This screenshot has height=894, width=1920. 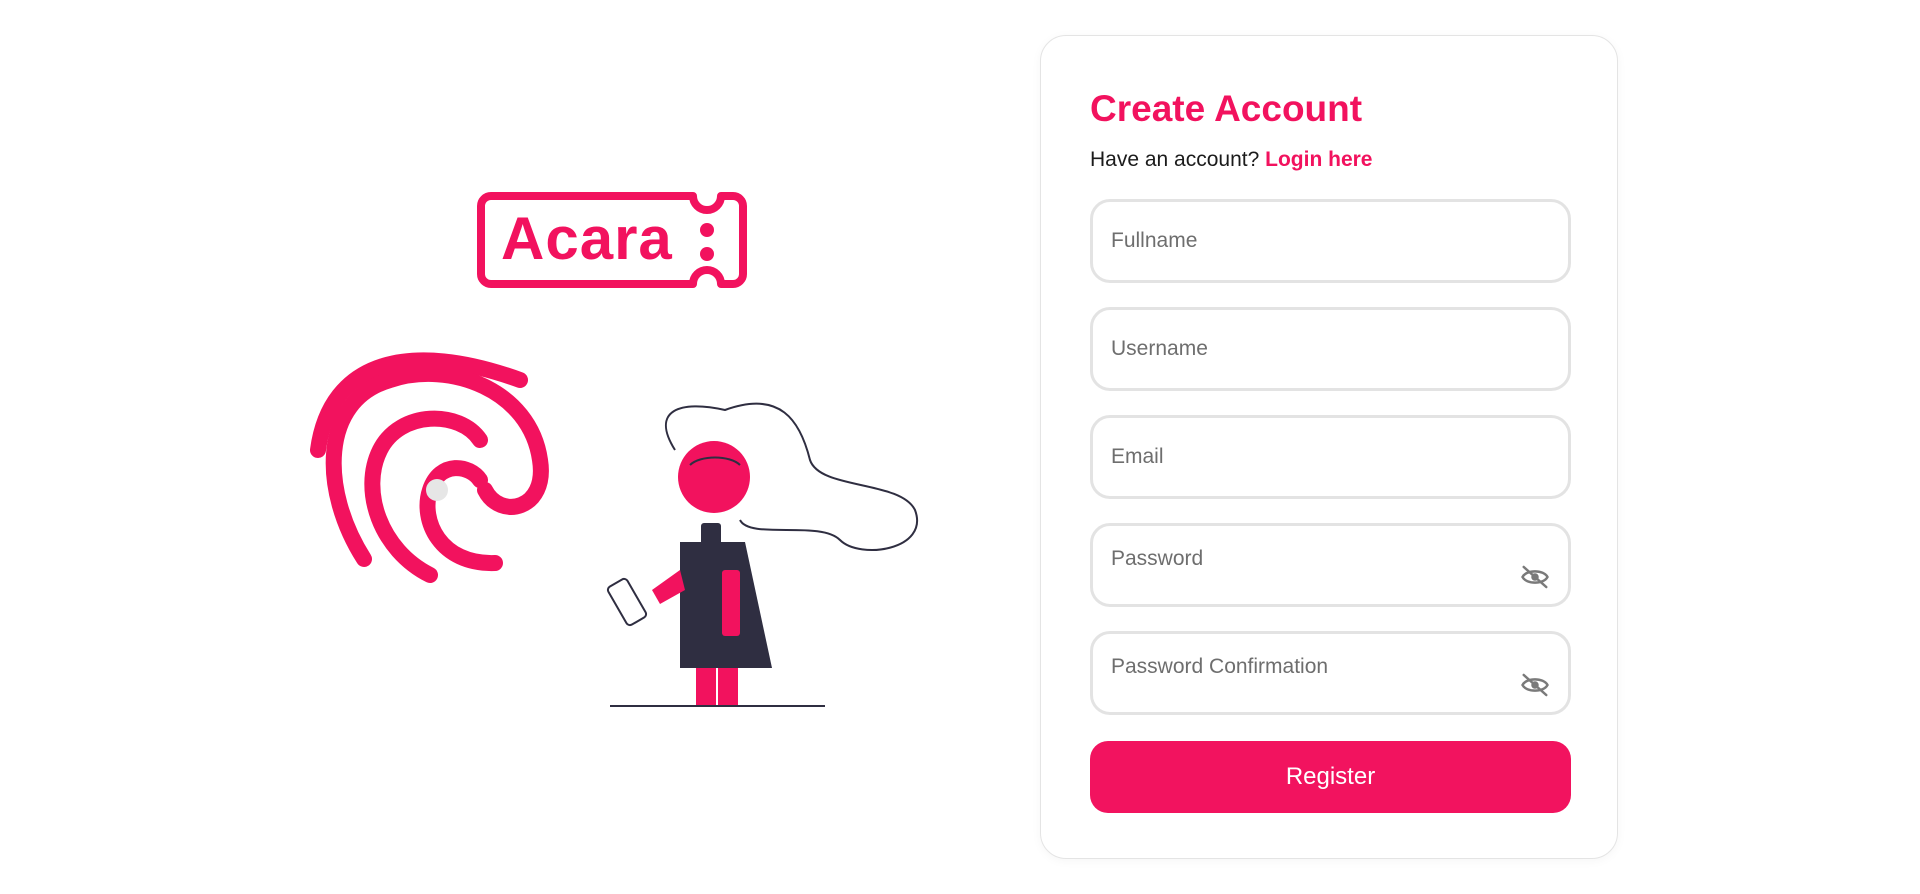 I want to click on fullname-field, so click(x=1330, y=241).